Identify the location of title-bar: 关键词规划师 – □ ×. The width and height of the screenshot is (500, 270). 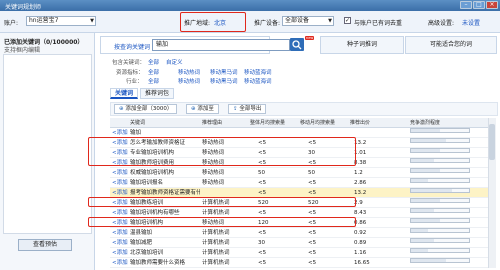
(250, 5).